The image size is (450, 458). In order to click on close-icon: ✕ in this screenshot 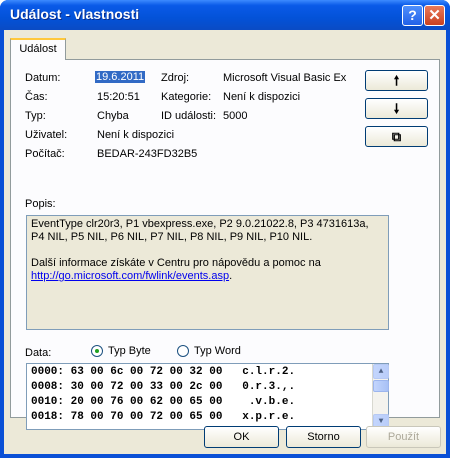, I will do `click(434, 15)`.